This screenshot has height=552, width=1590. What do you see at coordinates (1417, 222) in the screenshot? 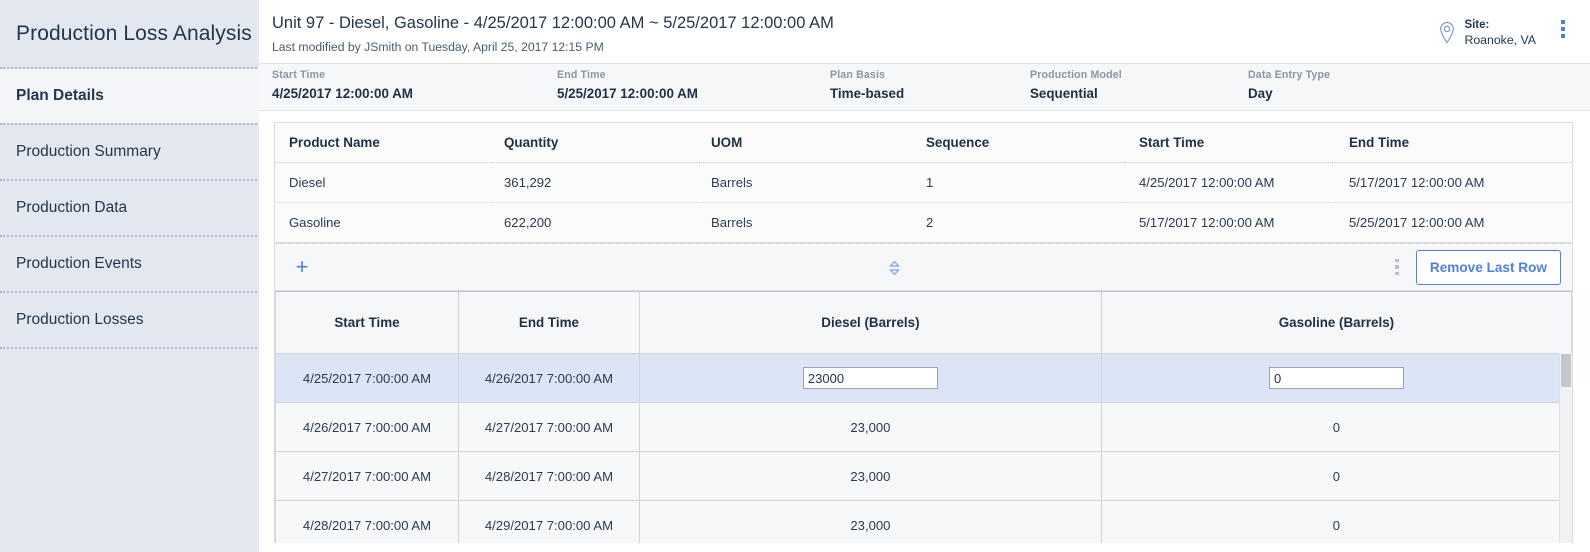
I see `cell-end-time: 5/25/2017 12:00:00 AM` at bounding box center [1417, 222].